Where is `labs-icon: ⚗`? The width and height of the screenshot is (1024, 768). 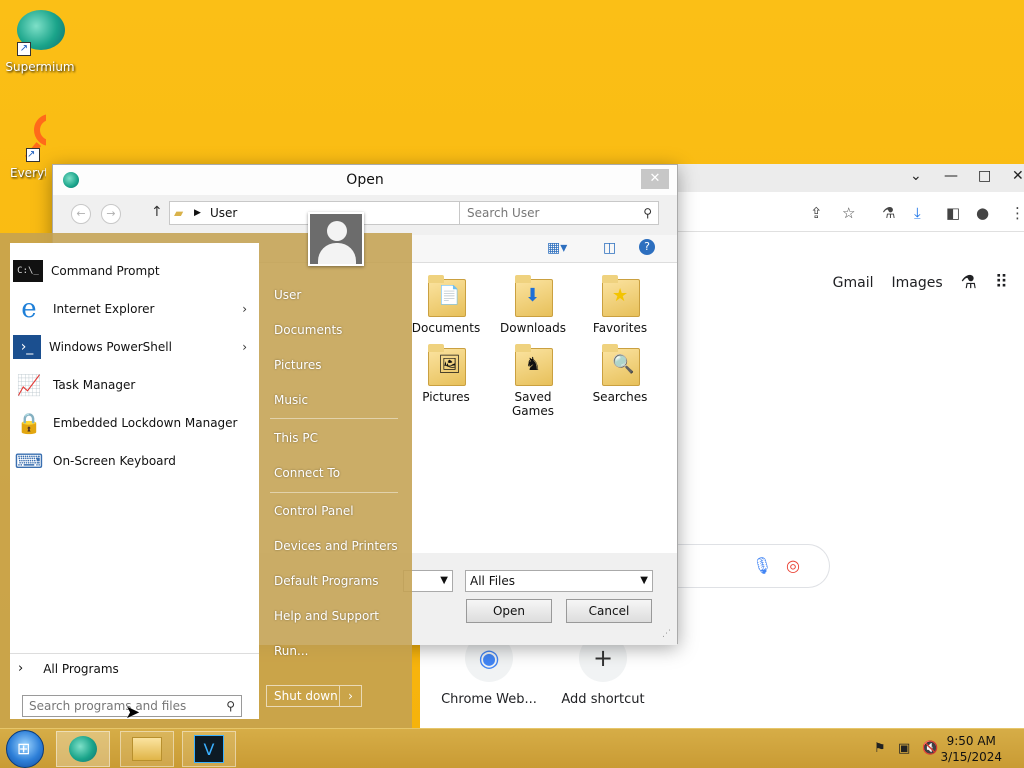 labs-icon: ⚗ is located at coordinates (969, 282).